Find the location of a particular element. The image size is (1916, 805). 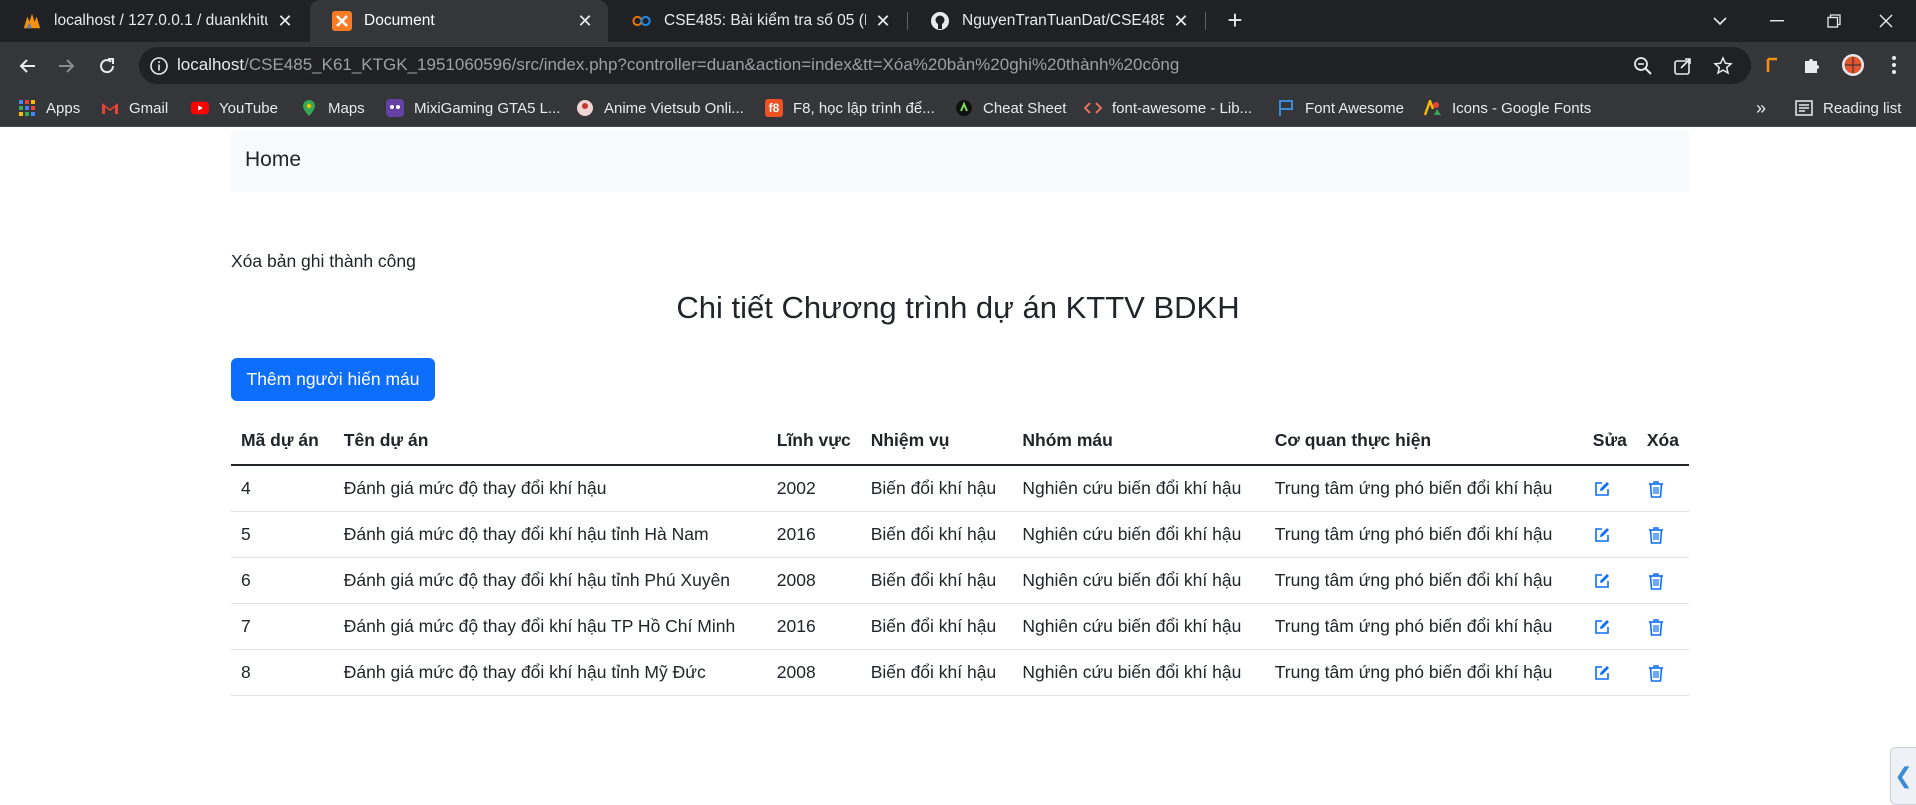

flag-icon is located at coordinates (1286, 108).